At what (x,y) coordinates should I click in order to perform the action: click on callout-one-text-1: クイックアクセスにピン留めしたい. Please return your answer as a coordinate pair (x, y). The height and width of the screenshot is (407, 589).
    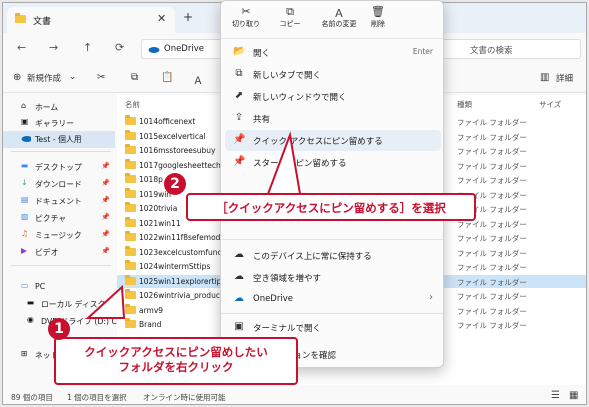
    Looking at the image, I should click on (176, 352).